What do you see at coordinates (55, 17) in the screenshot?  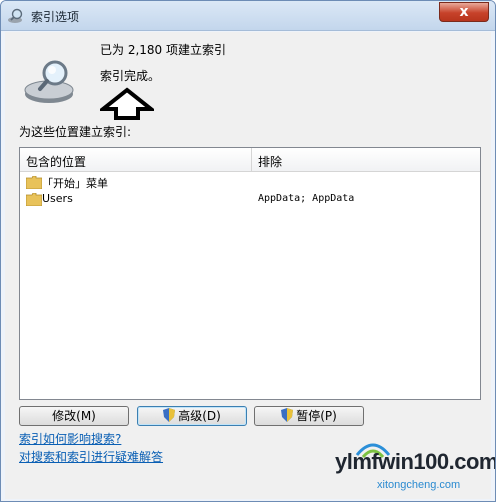 I see `window-title: 索引选项` at bounding box center [55, 17].